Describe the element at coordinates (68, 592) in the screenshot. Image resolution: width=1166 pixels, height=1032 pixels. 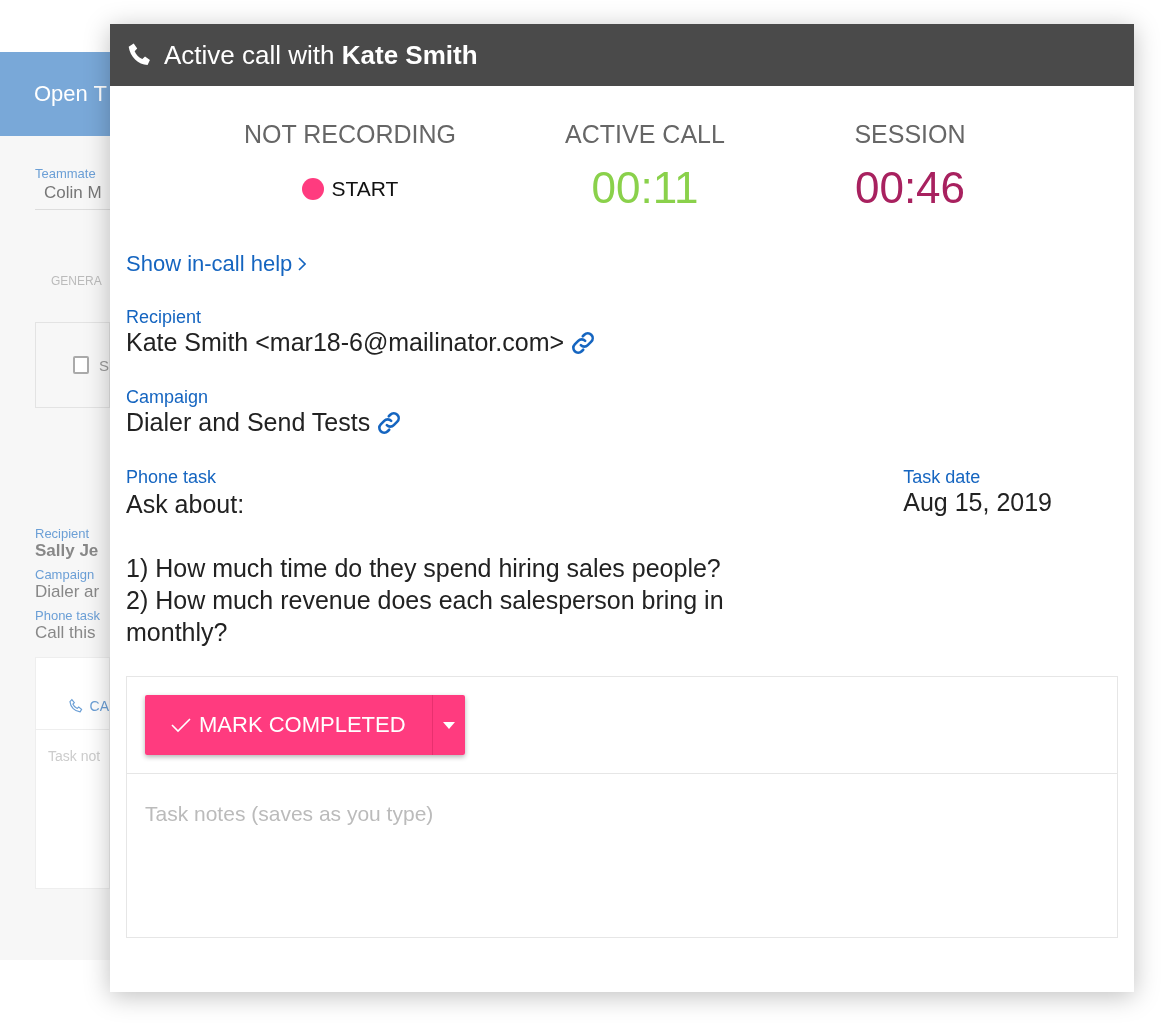
I see `field-value: Dialer ar` at that location.